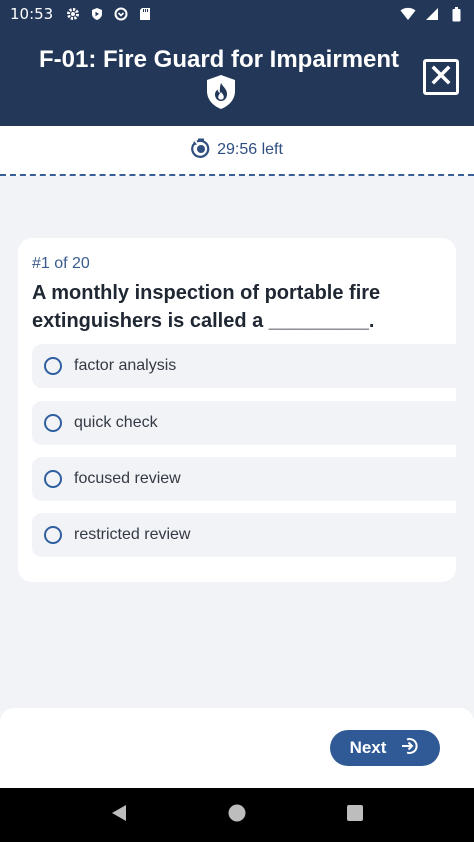 This screenshot has height=842, width=474. I want to click on timer-text: 29:56 left, so click(250, 149).